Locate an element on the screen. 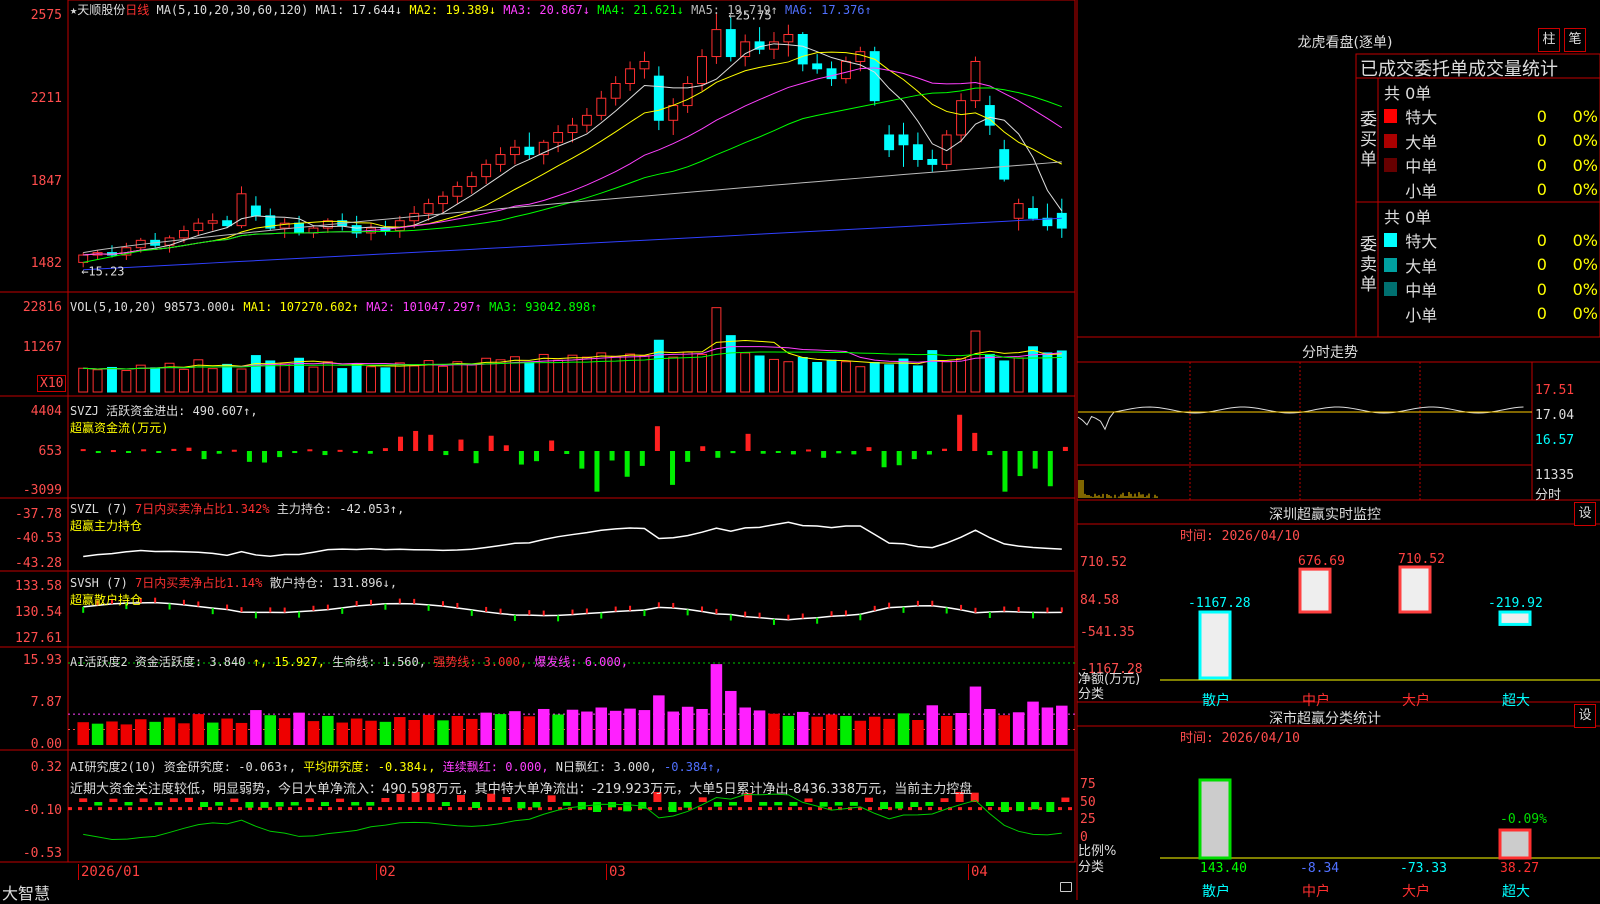  classify-value: -8.34 is located at coordinates (1319, 868).